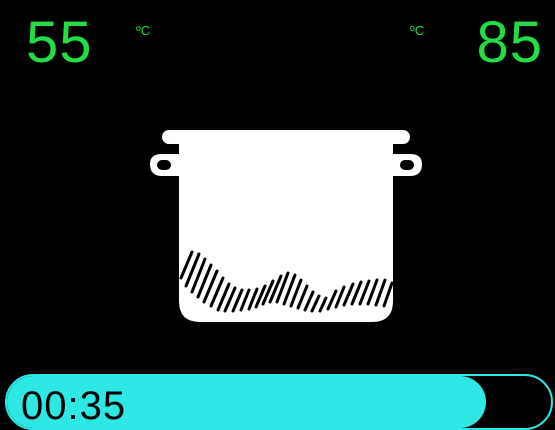 This screenshot has height=430, width=555. Describe the element at coordinates (279, 402) in the screenshot. I see `timer-progress-bar: 00:35` at that location.